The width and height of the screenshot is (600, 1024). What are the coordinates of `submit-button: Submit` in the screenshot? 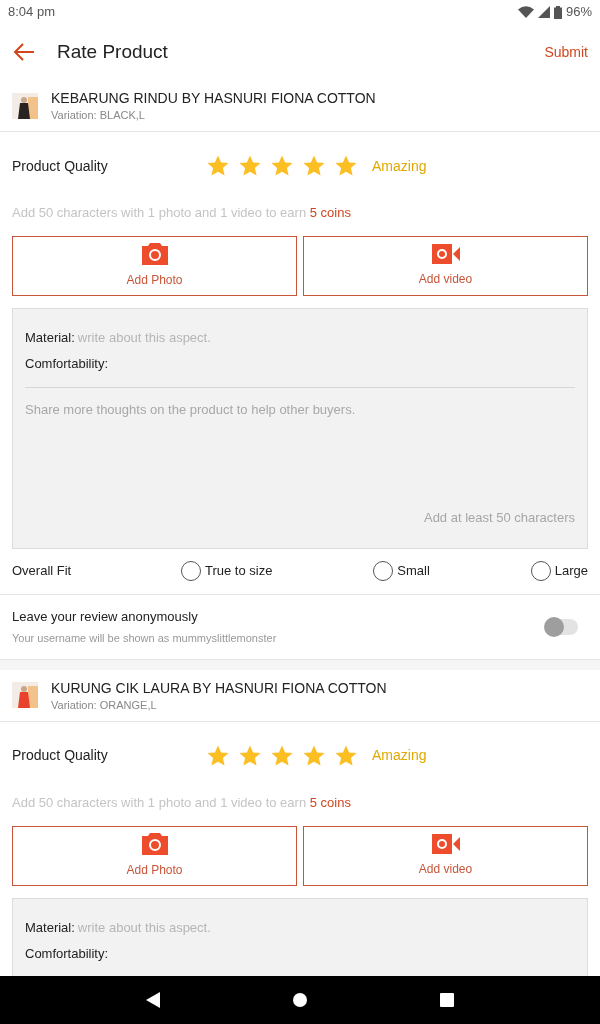 It's located at (566, 52).